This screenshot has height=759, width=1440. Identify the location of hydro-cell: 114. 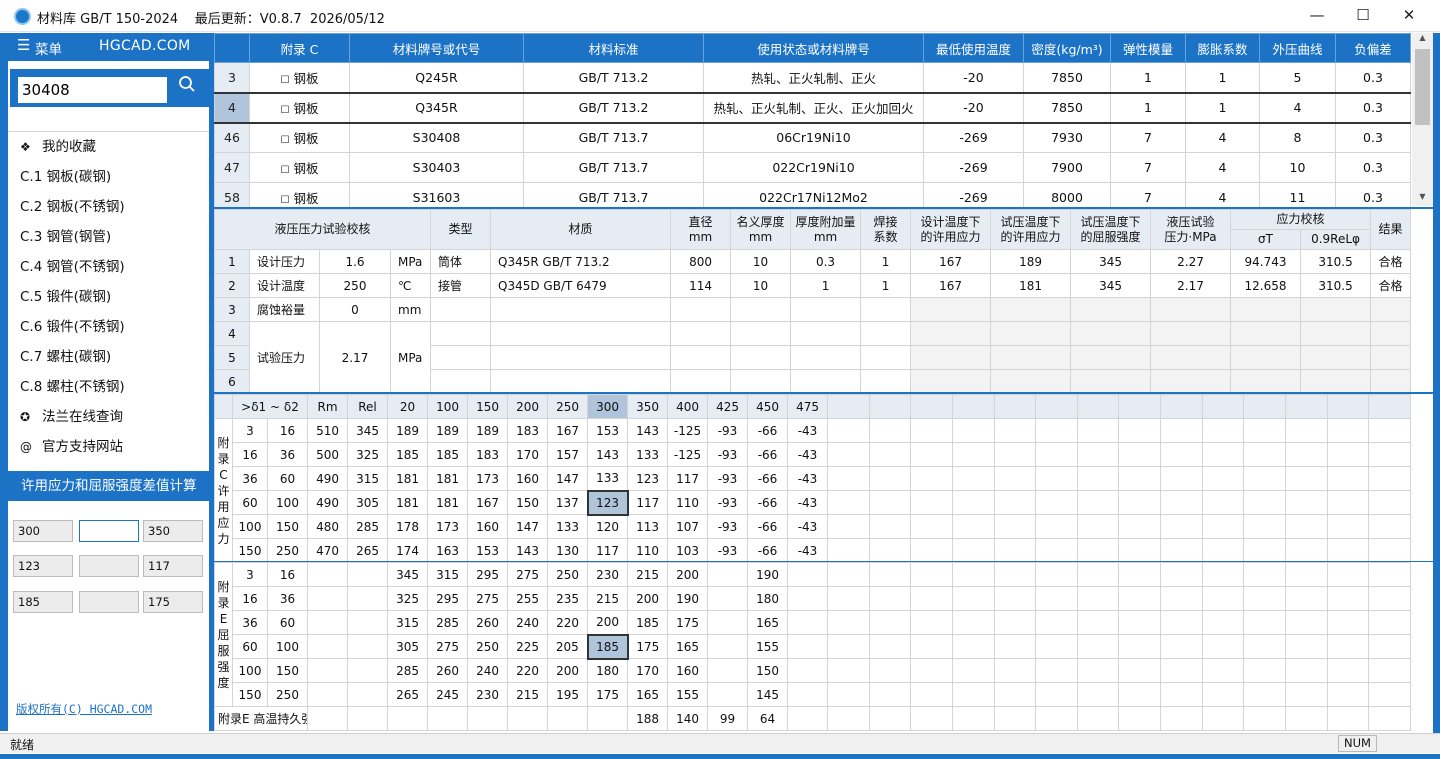
(701, 285).